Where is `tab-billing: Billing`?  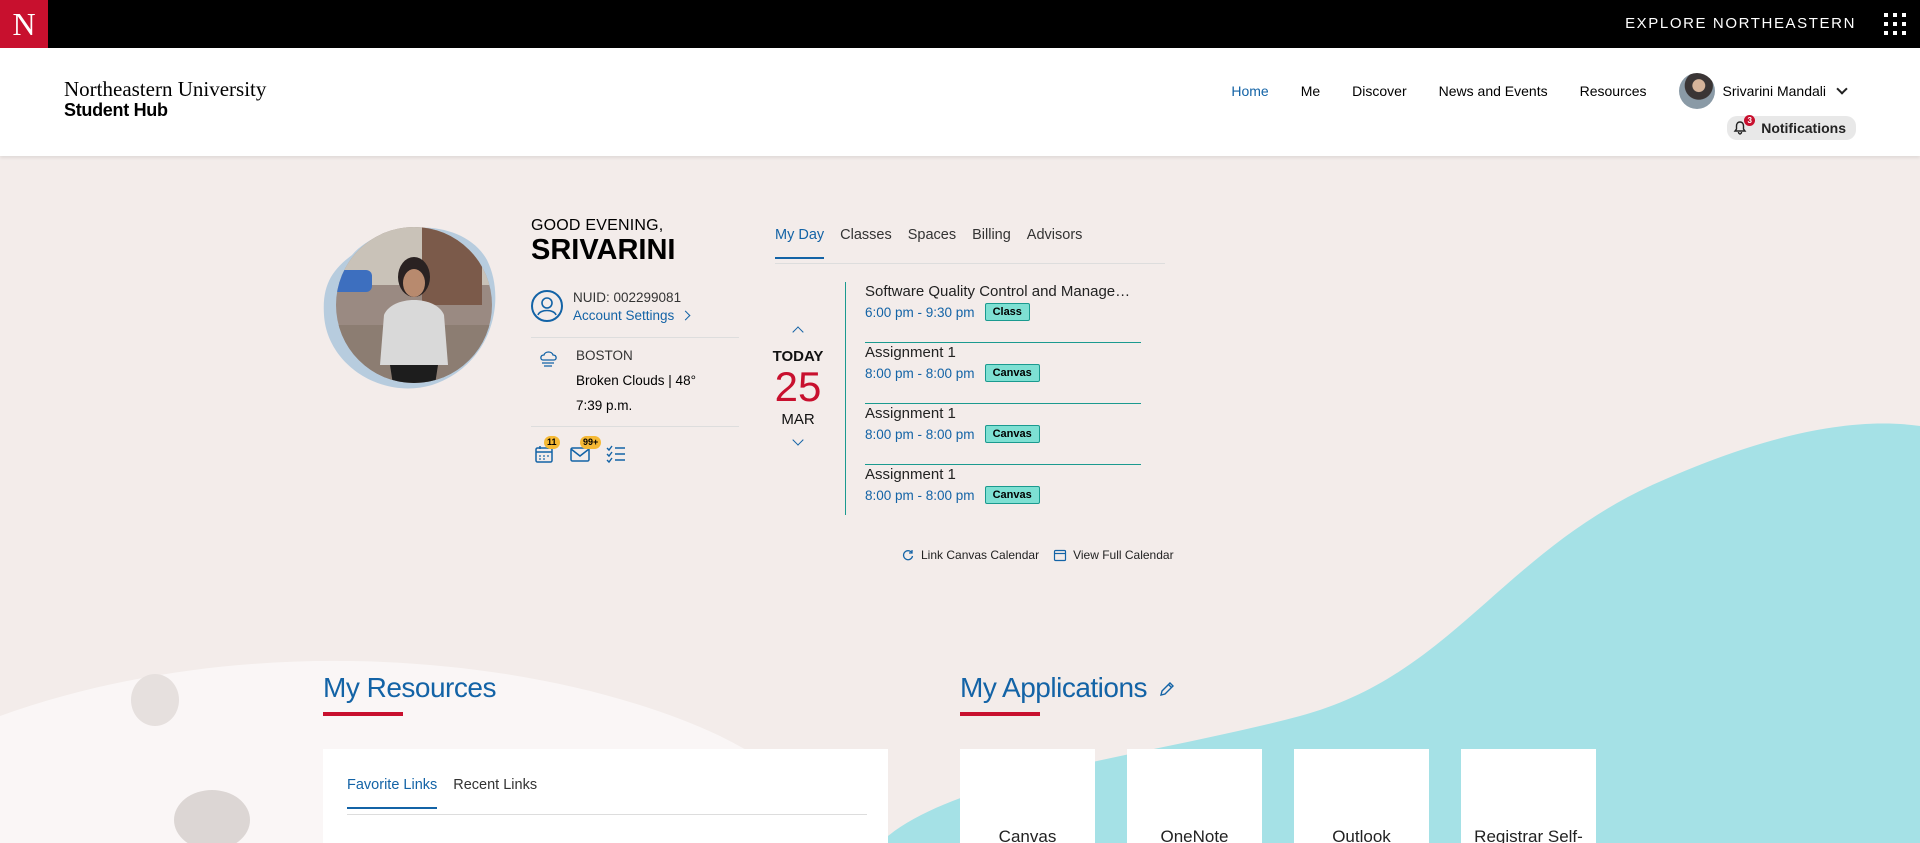
tab-billing: Billing is located at coordinates (991, 243).